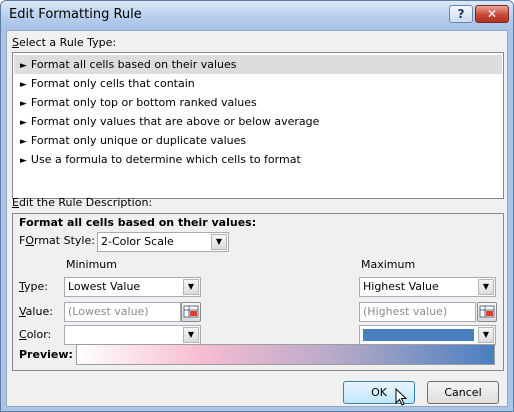  I want to click on rule-type-item-label: Format all cells based on their values, so click(133, 64).